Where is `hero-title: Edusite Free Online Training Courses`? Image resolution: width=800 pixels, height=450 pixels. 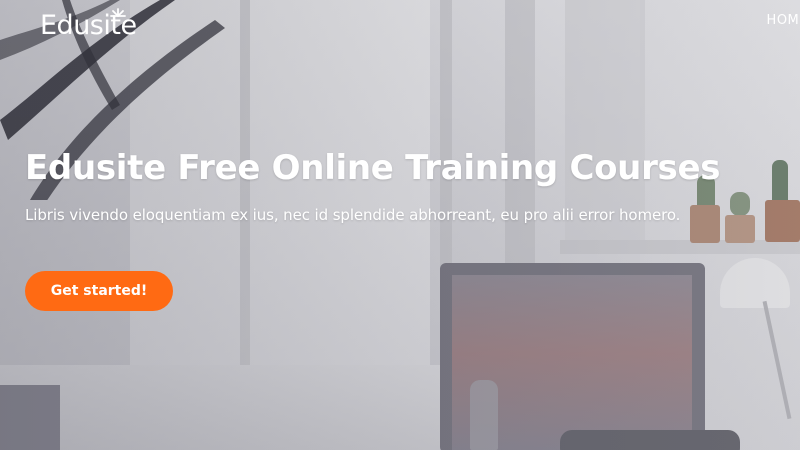
hero-title: Edusite Free Online Training Courses is located at coordinates (373, 168).